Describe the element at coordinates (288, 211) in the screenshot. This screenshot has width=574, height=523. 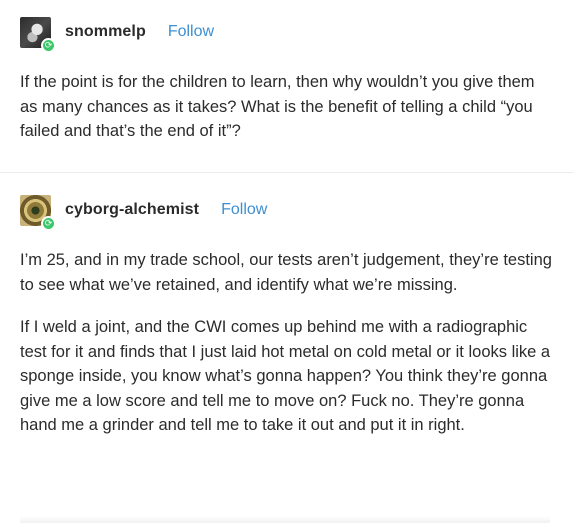
I see `post-header: ⟳ cyborg-alchemist Follow` at that location.